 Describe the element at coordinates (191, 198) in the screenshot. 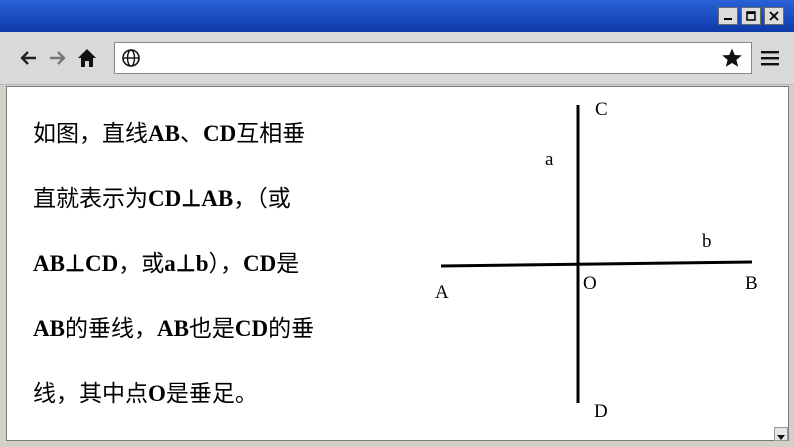

I see `text-segment: CD⊥AB` at that location.